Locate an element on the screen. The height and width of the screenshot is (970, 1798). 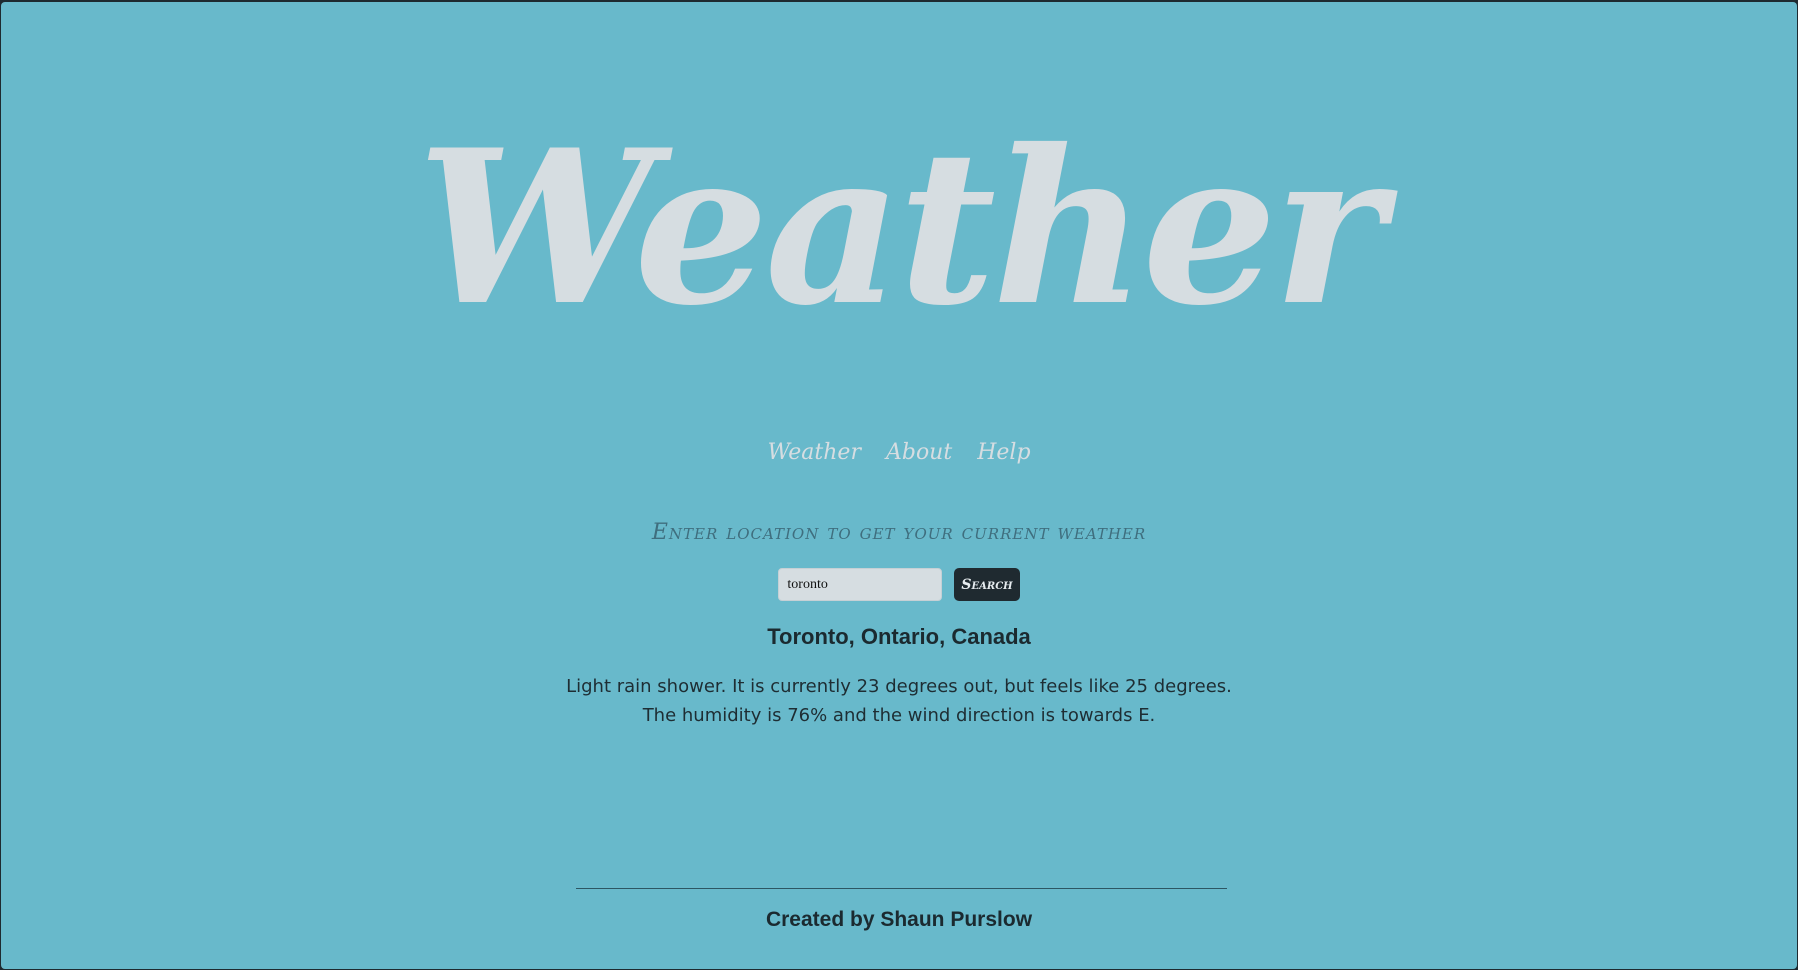
main-nav: Weather About Help is located at coordinates (899, 452).